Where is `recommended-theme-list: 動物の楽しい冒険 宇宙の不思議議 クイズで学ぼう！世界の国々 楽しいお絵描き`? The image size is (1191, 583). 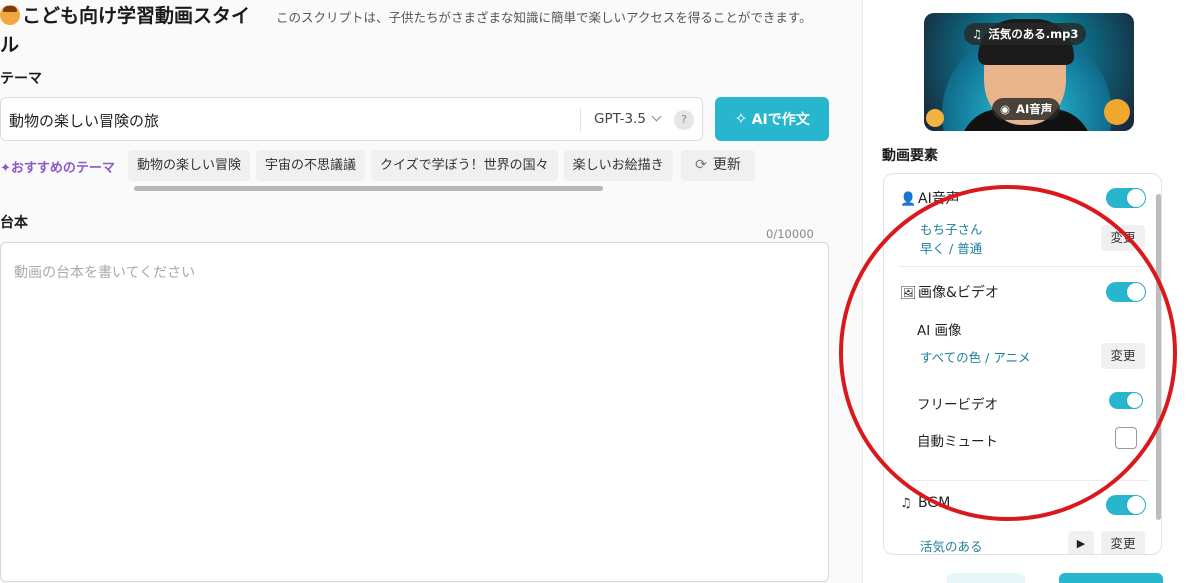 recommended-theme-list: 動物の楽しい冒険 宇宙の不思議議 クイズで学ぼう！世界の国々 楽しいお絵描き is located at coordinates (402, 166).